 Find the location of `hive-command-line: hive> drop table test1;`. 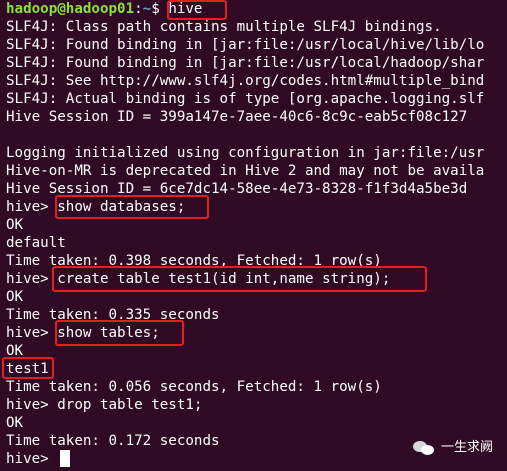

hive-command-line: hive> drop table test1; is located at coordinates (104, 405).